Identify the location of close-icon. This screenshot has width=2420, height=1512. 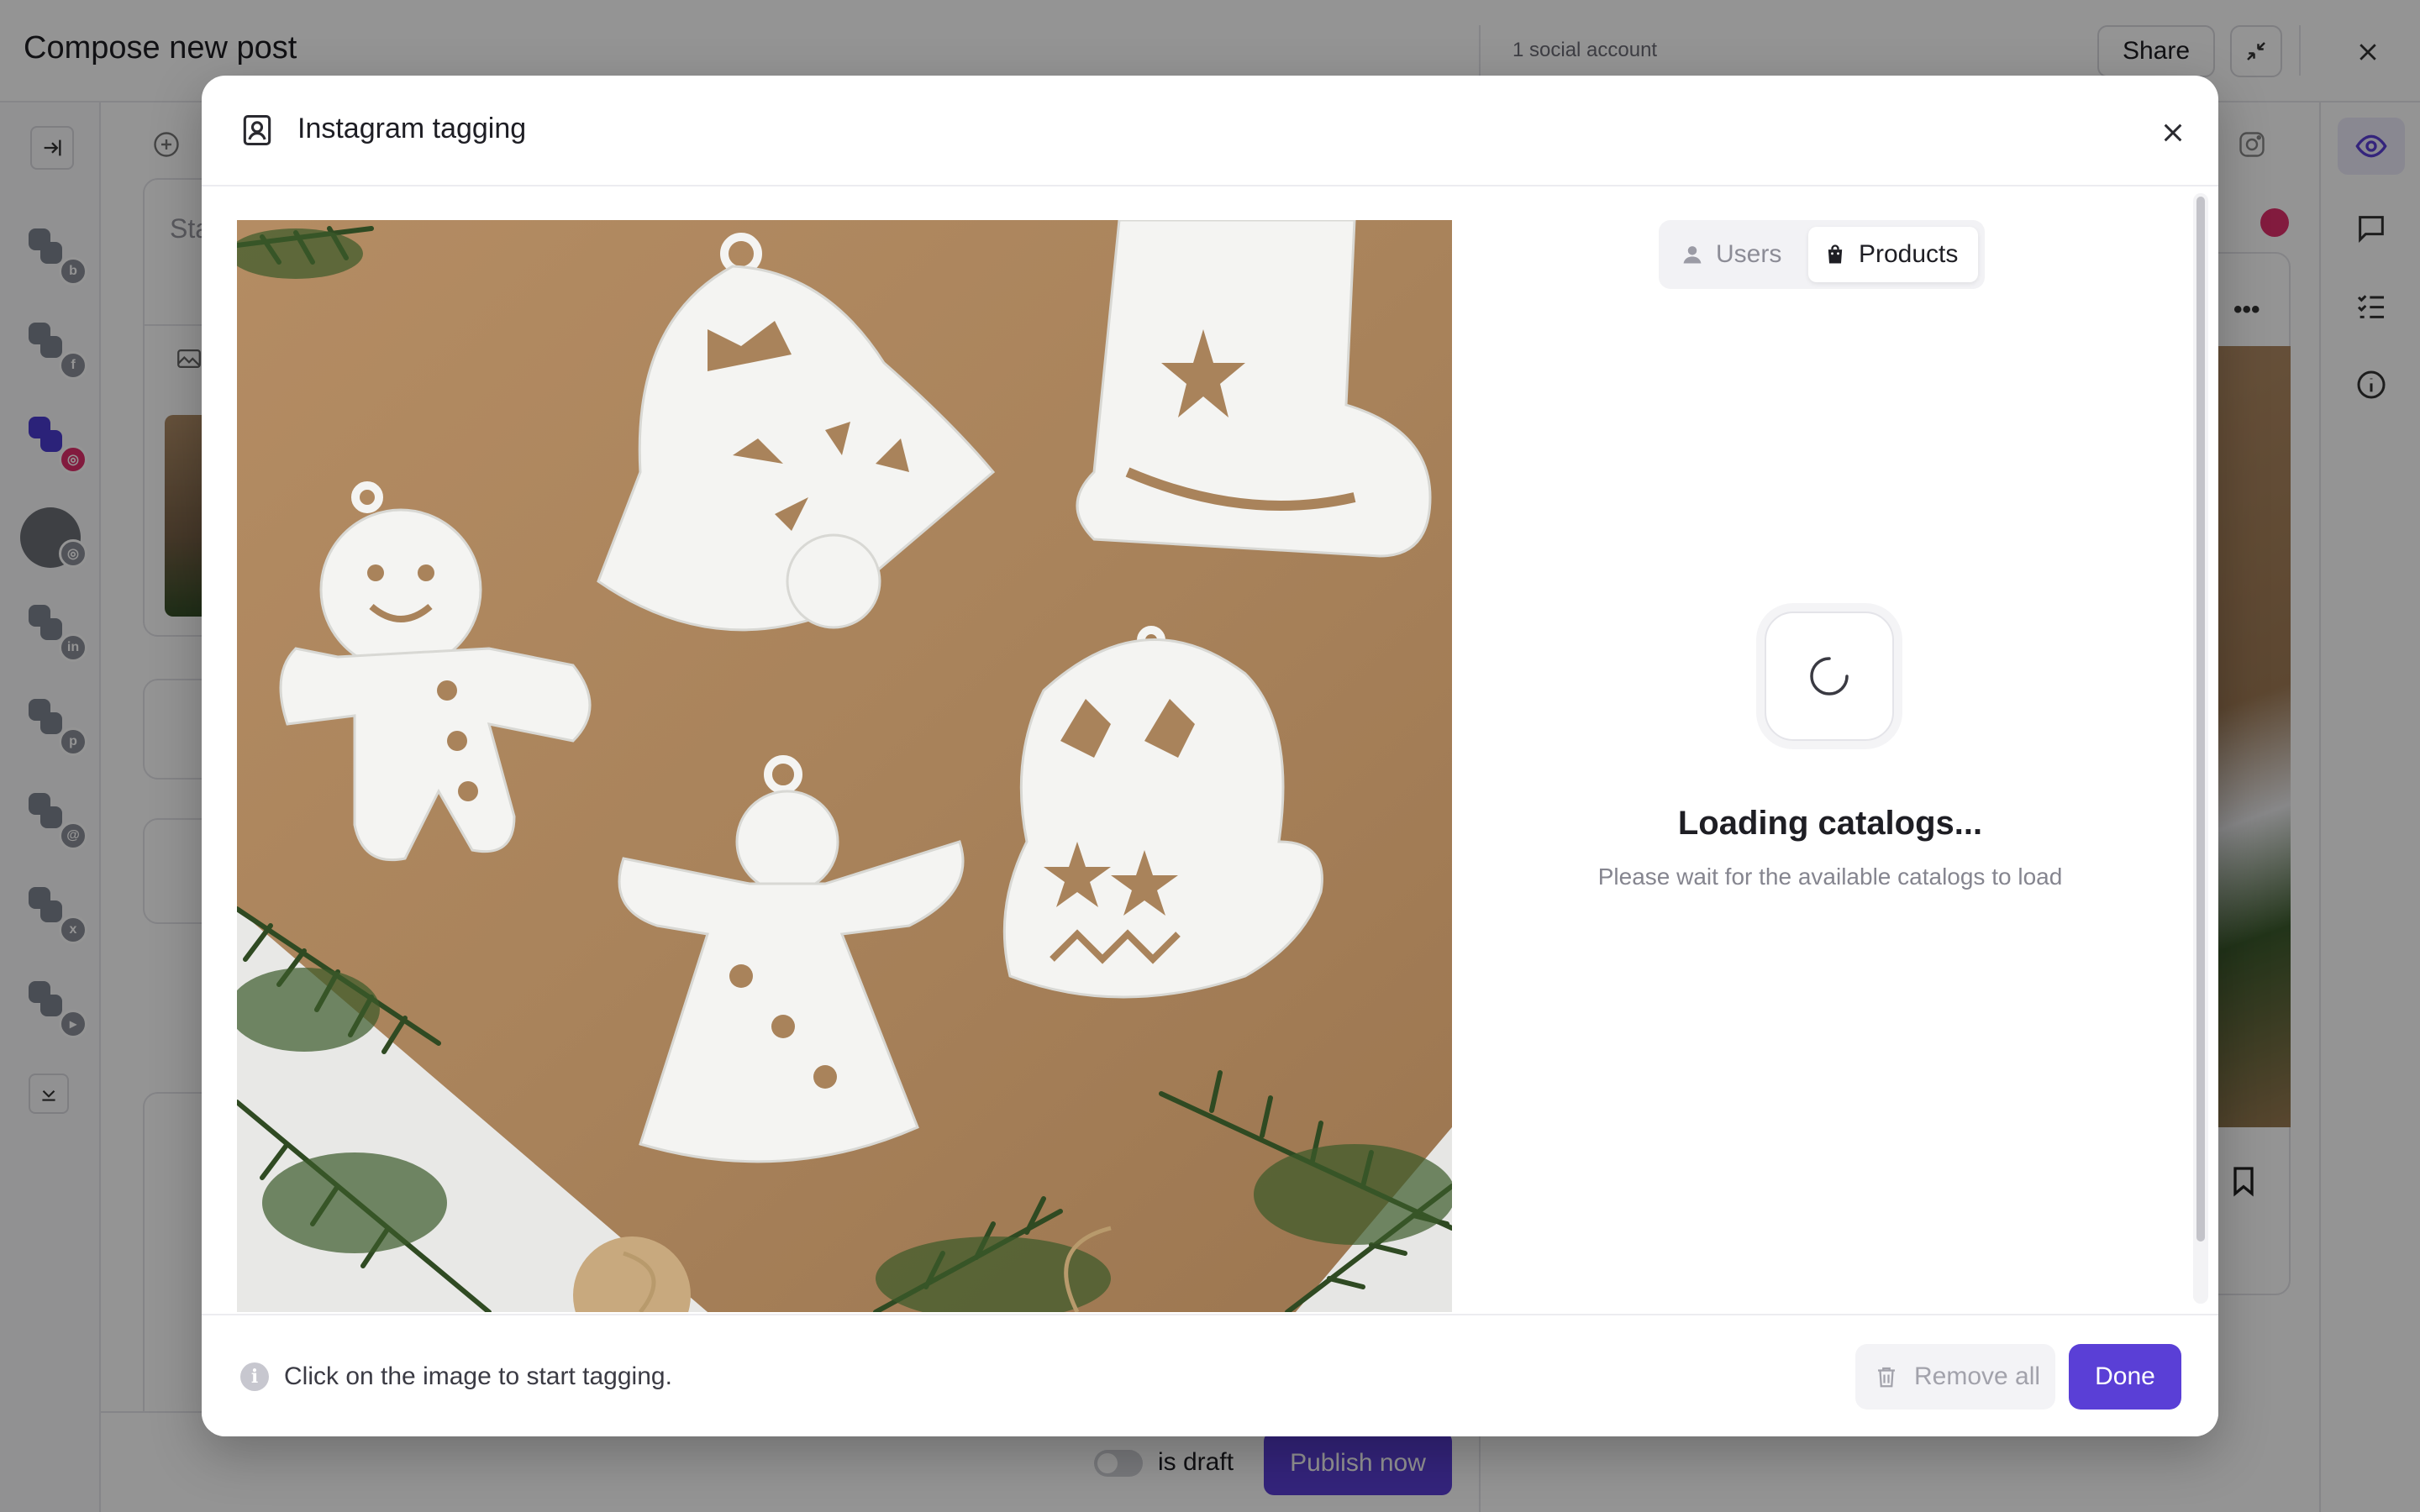
(2173, 132).